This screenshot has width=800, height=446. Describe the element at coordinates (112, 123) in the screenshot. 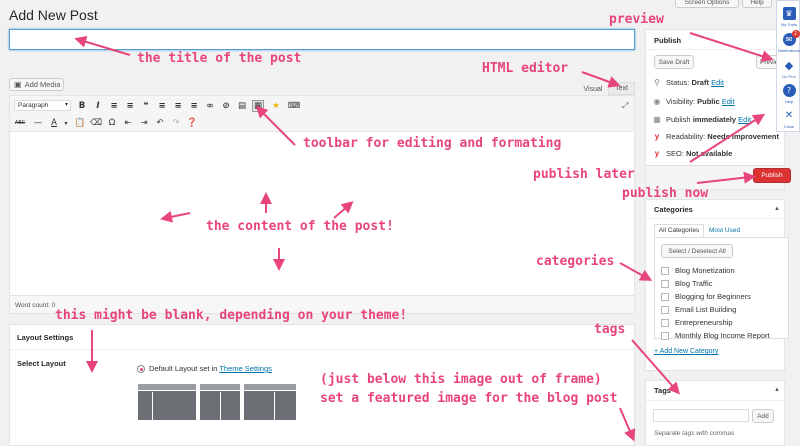

I see `omega-icon: Ω` at that location.